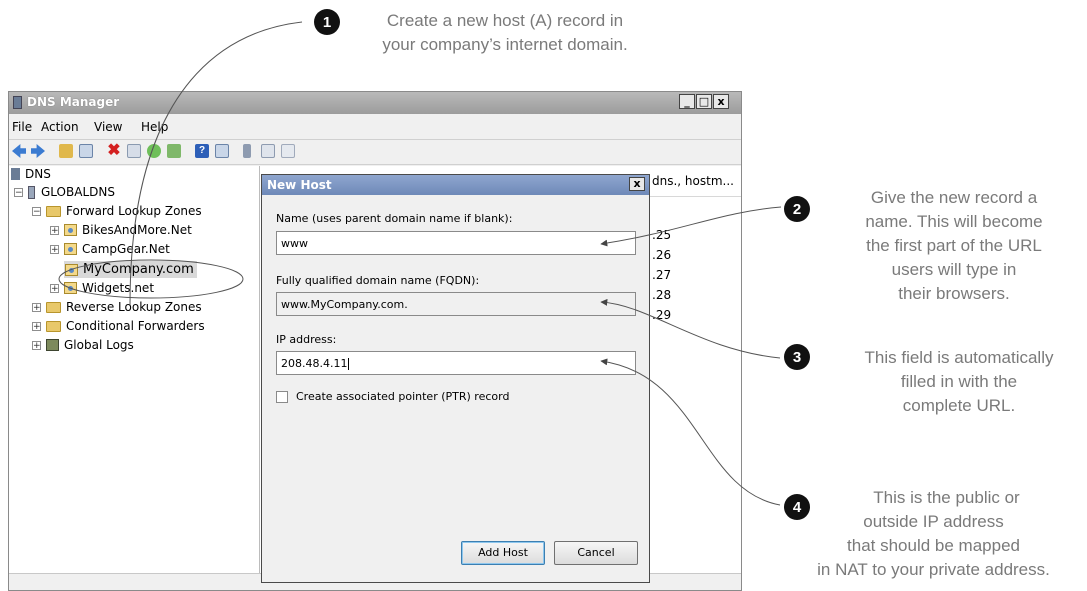  I want to click on tree-label-logs: Global Logs, so click(99, 345).